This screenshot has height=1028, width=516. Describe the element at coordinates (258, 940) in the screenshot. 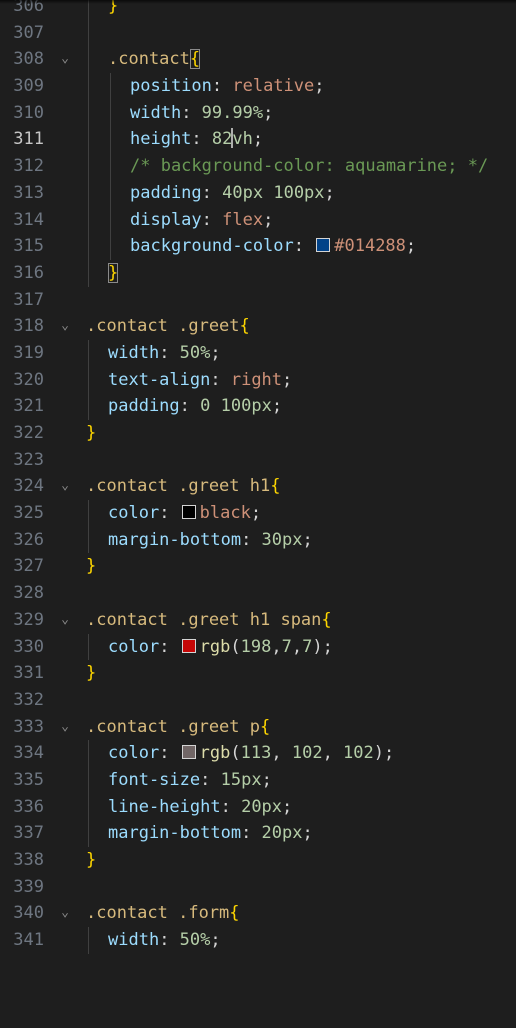

I see `code-line: 341 width: 50%;` at that location.